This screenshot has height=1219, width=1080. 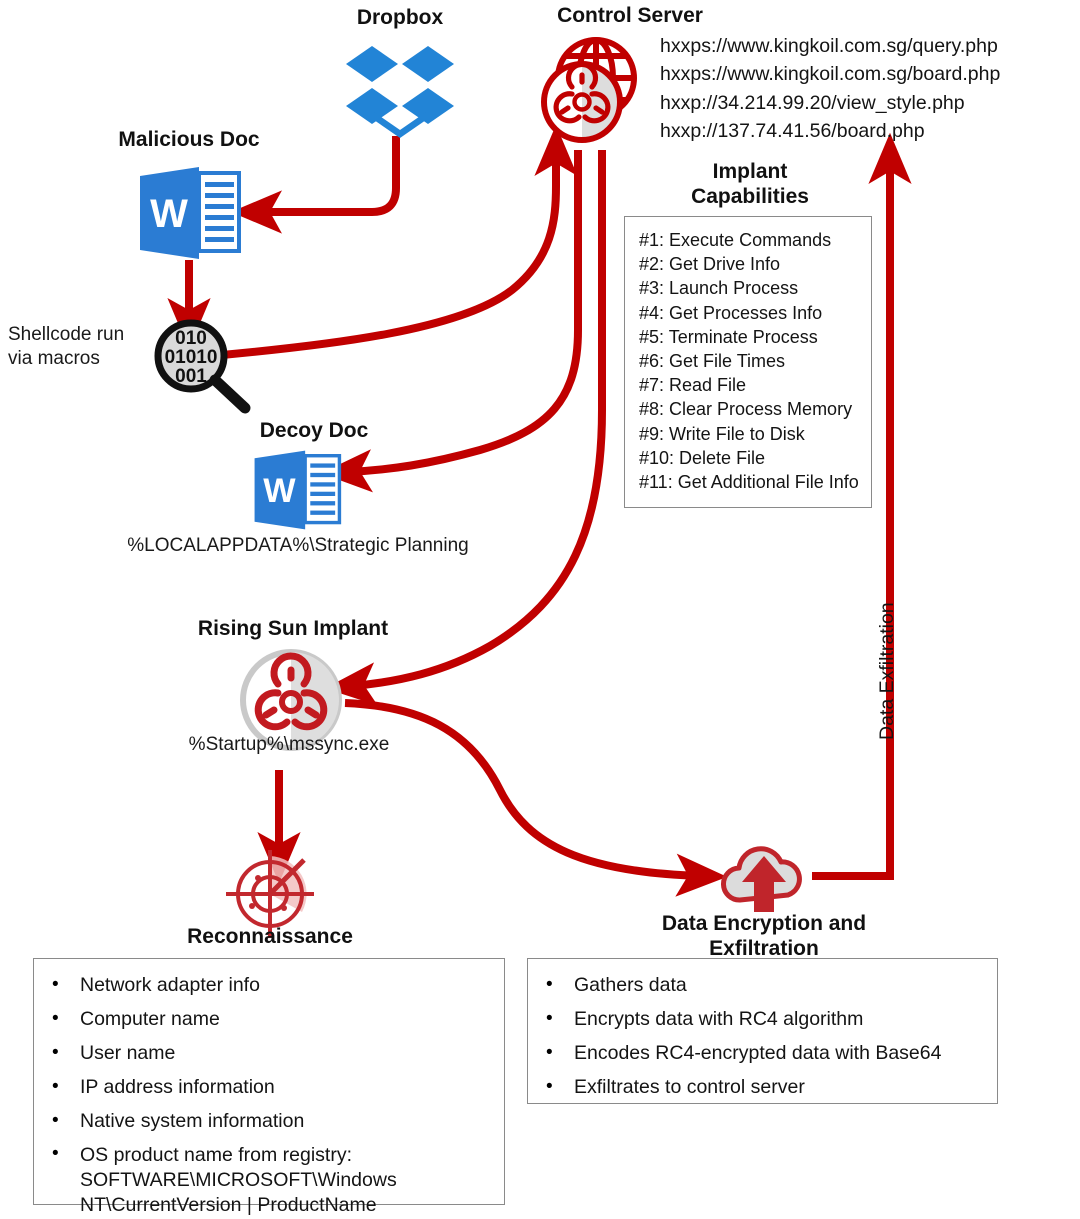 I want to click on capability-item: #3: Launch Process, so click(x=719, y=288).